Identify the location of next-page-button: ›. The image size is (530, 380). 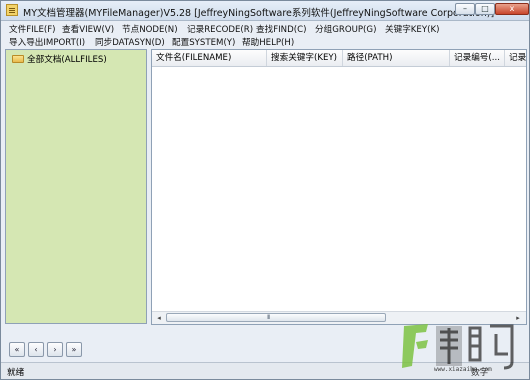
(55, 349).